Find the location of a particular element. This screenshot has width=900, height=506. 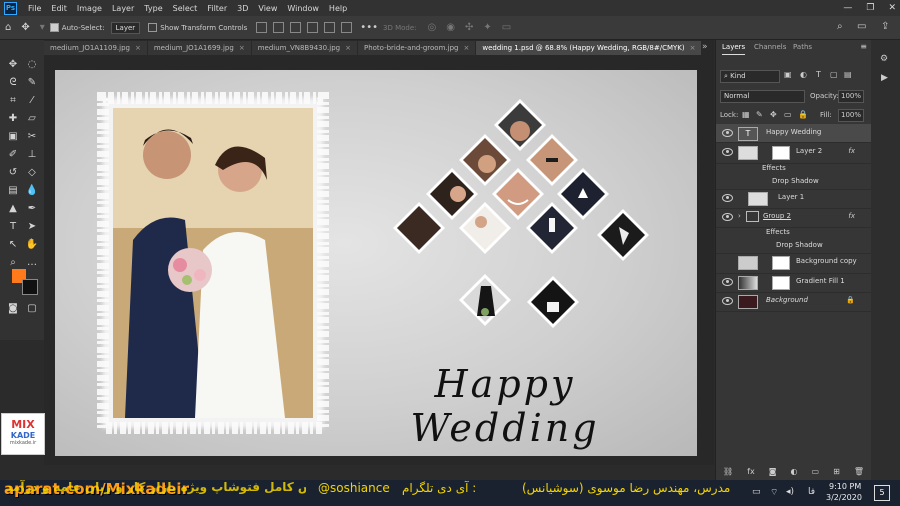

marquee-tool-icon: ◌ is located at coordinates (32, 65).